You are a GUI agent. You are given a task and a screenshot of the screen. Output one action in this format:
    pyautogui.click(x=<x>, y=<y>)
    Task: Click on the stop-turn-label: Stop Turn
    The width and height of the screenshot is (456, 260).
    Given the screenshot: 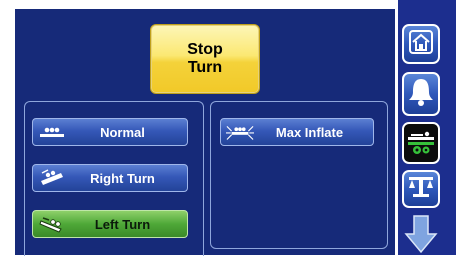 What is the action you would take?
    pyautogui.click(x=205, y=58)
    